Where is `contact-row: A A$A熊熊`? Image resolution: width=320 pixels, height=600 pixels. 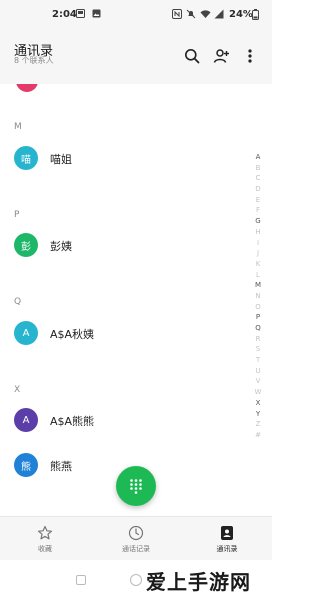
contact-row: A A$A熊熊 is located at coordinates (126, 420).